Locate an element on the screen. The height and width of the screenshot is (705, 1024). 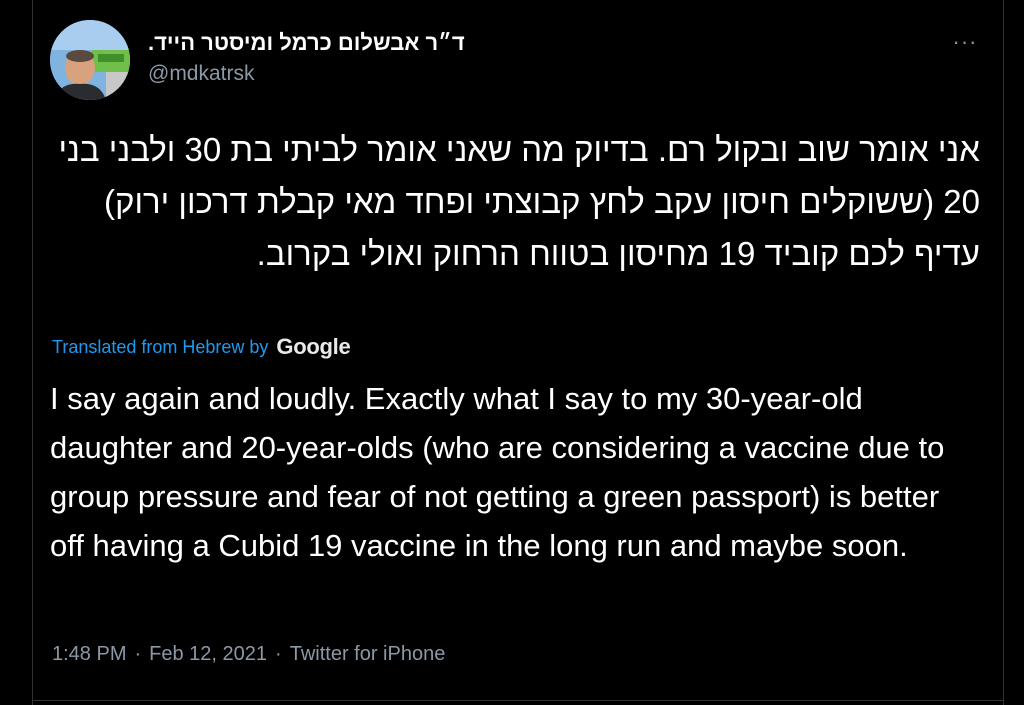
avatar is located at coordinates (90, 60).